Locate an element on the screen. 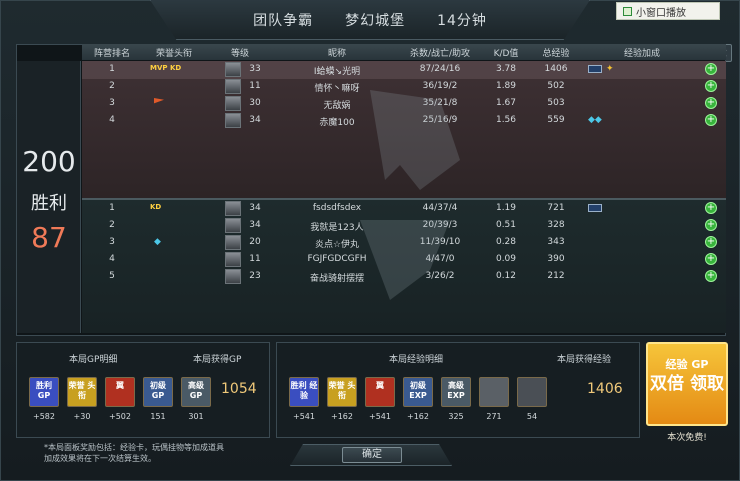  exp-card-icon is located at coordinates (595, 208).